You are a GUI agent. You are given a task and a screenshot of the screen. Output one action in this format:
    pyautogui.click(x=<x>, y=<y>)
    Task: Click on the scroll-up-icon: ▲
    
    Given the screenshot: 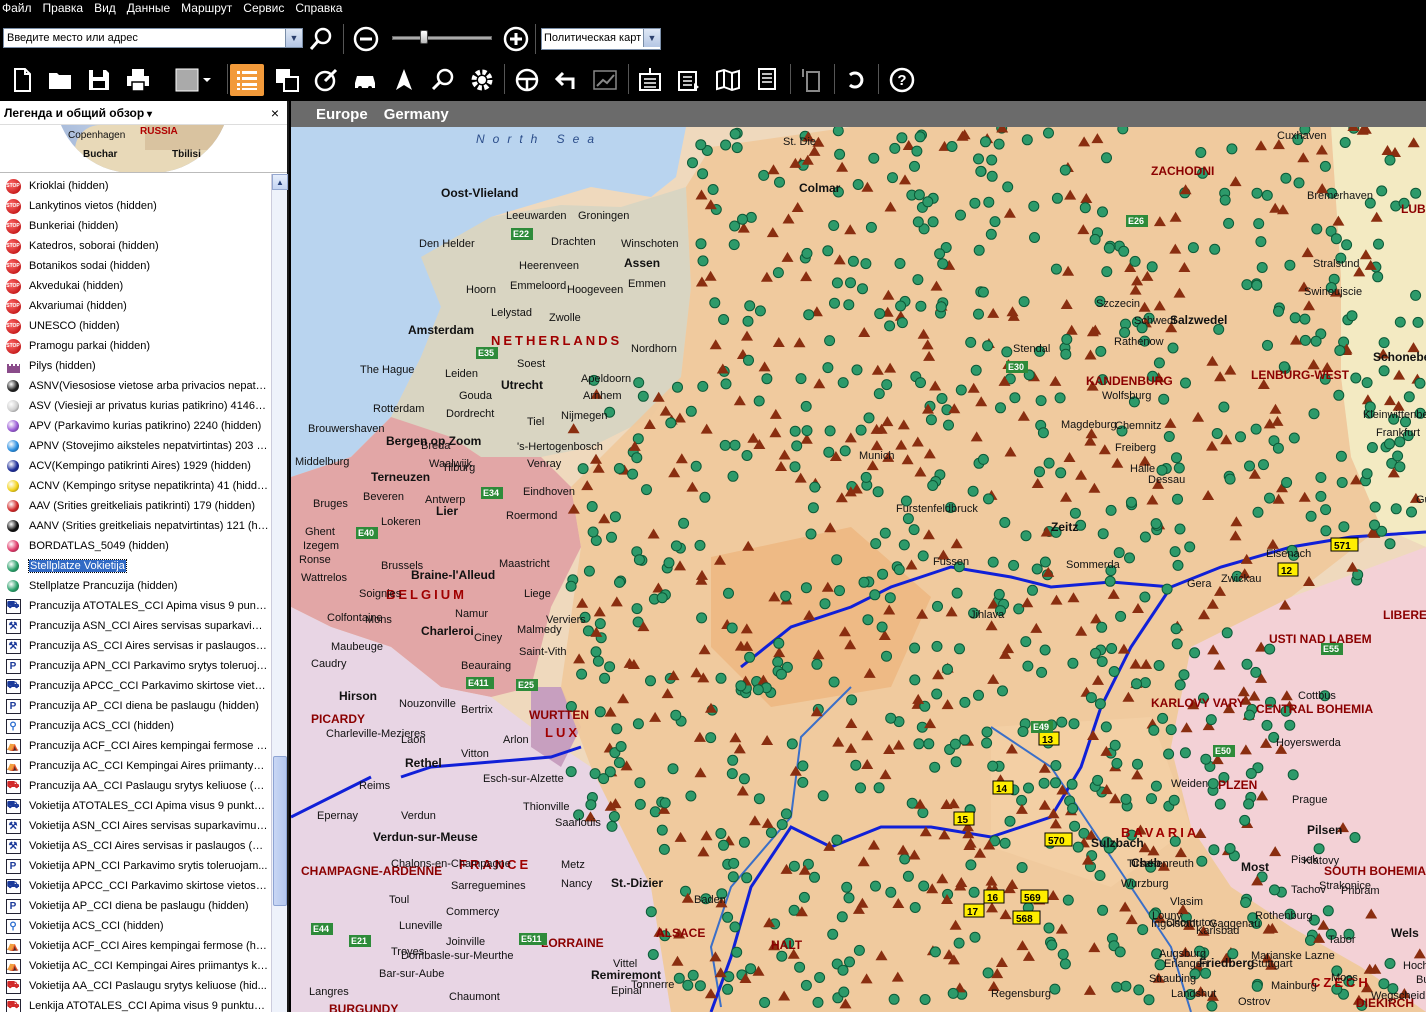 What is the action you would take?
    pyautogui.click(x=280, y=182)
    